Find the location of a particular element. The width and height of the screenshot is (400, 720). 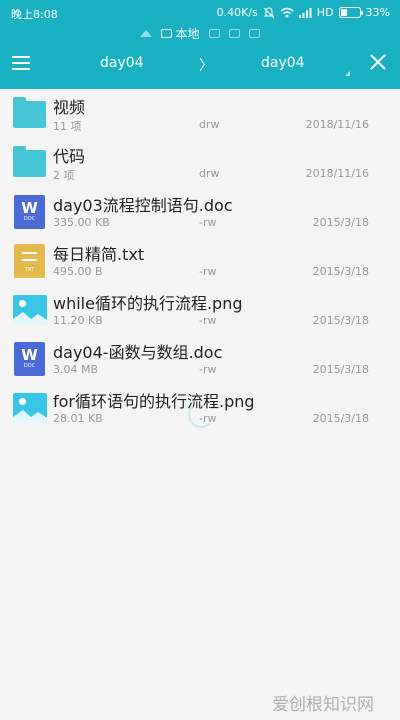

tab-local-label: 本地 is located at coordinates (187, 34).